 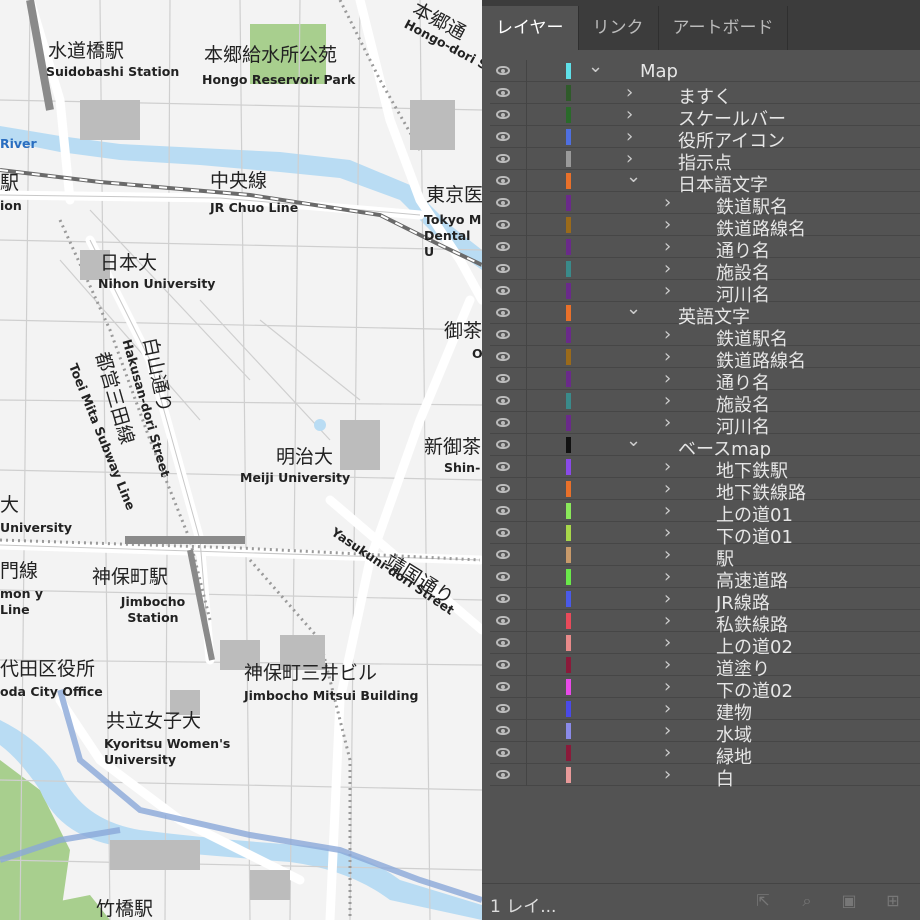 I want to click on layer-row: ⌄ ベースmap, so click(x=705, y=445).